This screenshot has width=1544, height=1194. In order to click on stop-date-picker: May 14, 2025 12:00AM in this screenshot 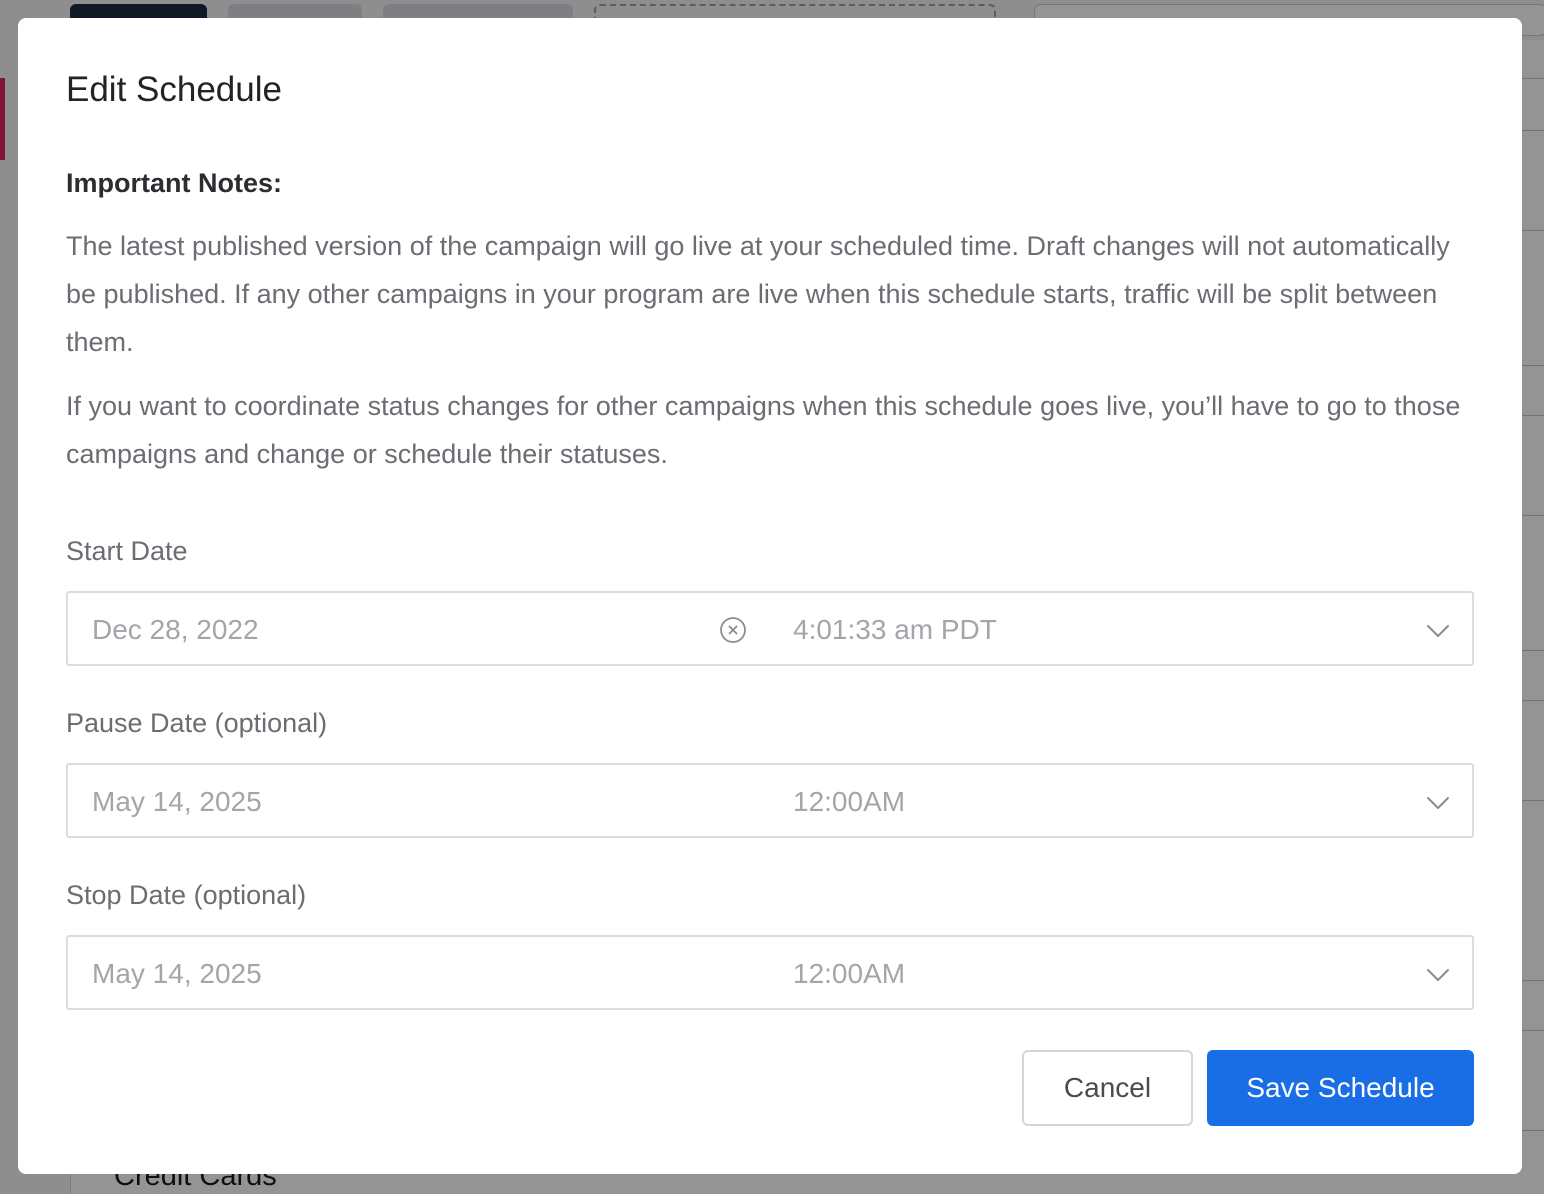, I will do `click(770, 972)`.